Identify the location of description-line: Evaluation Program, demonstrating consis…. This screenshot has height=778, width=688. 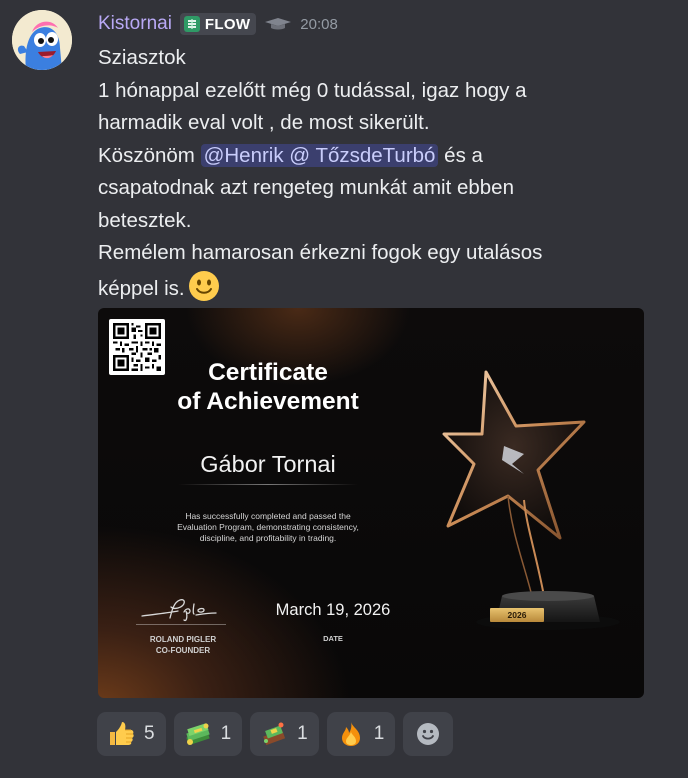
(268, 527).